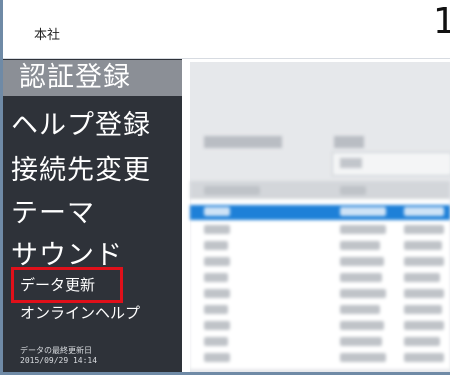 This screenshot has height=375, width=450. I want to click on office-name: 本社, so click(47, 35).